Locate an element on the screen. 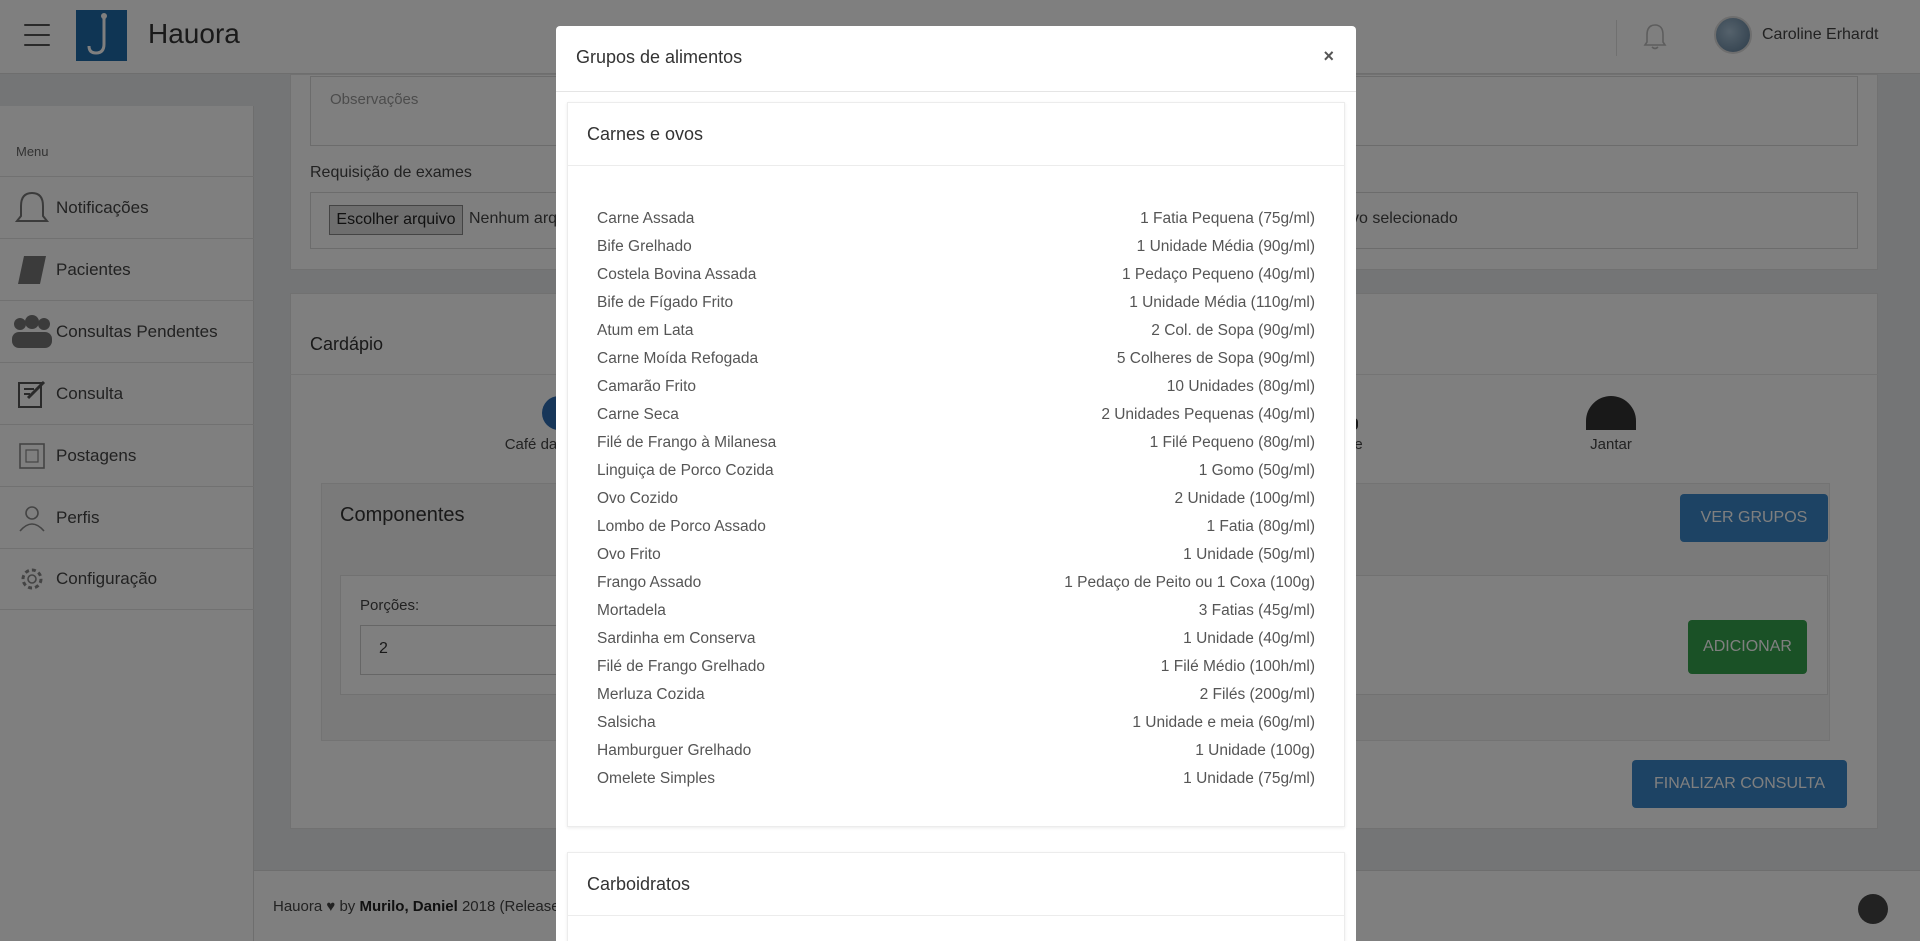 The width and height of the screenshot is (1920, 941). food-portion: 1 Gomo (50g/ml) is located at coordinates (1256, 470).